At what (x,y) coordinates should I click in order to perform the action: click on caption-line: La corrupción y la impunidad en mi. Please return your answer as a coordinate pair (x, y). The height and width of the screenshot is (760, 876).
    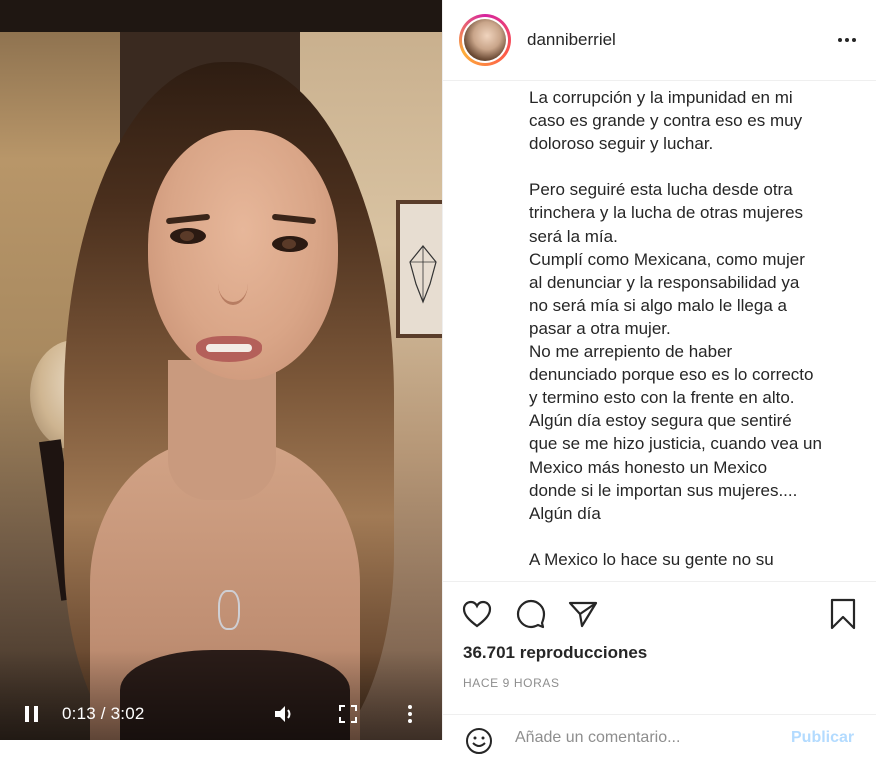
    Looking at the image, I should click on (661, 97).